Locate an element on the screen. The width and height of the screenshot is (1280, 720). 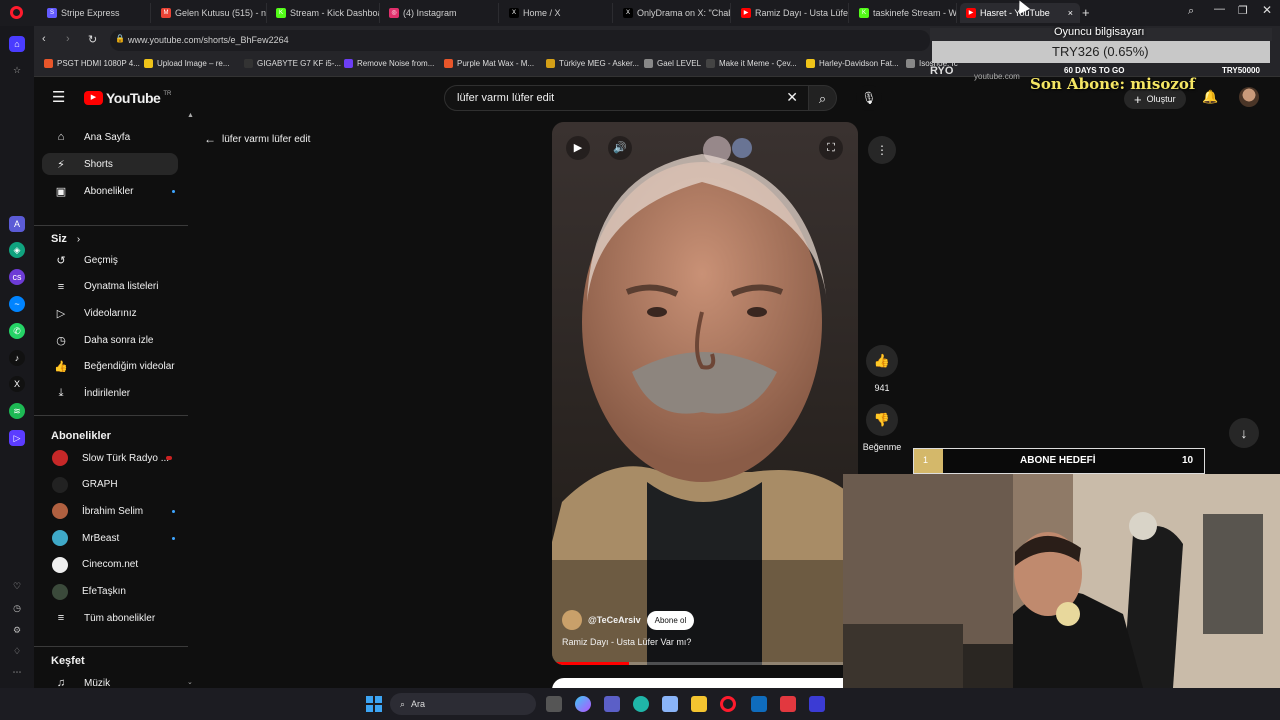
back-icon: ‹ is located at coordinates (44, 39).